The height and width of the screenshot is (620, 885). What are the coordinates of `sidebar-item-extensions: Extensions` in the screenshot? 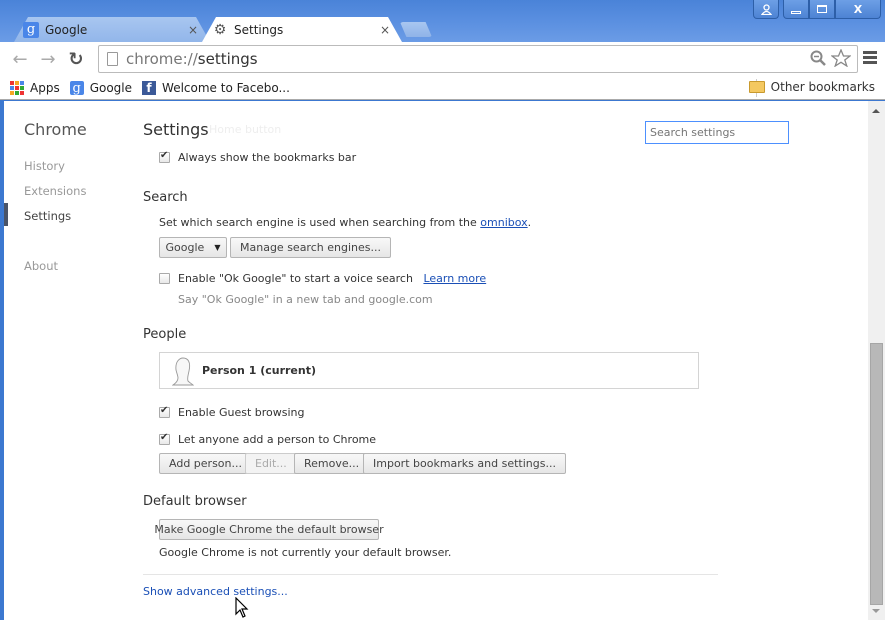 It's located at (55, 191).